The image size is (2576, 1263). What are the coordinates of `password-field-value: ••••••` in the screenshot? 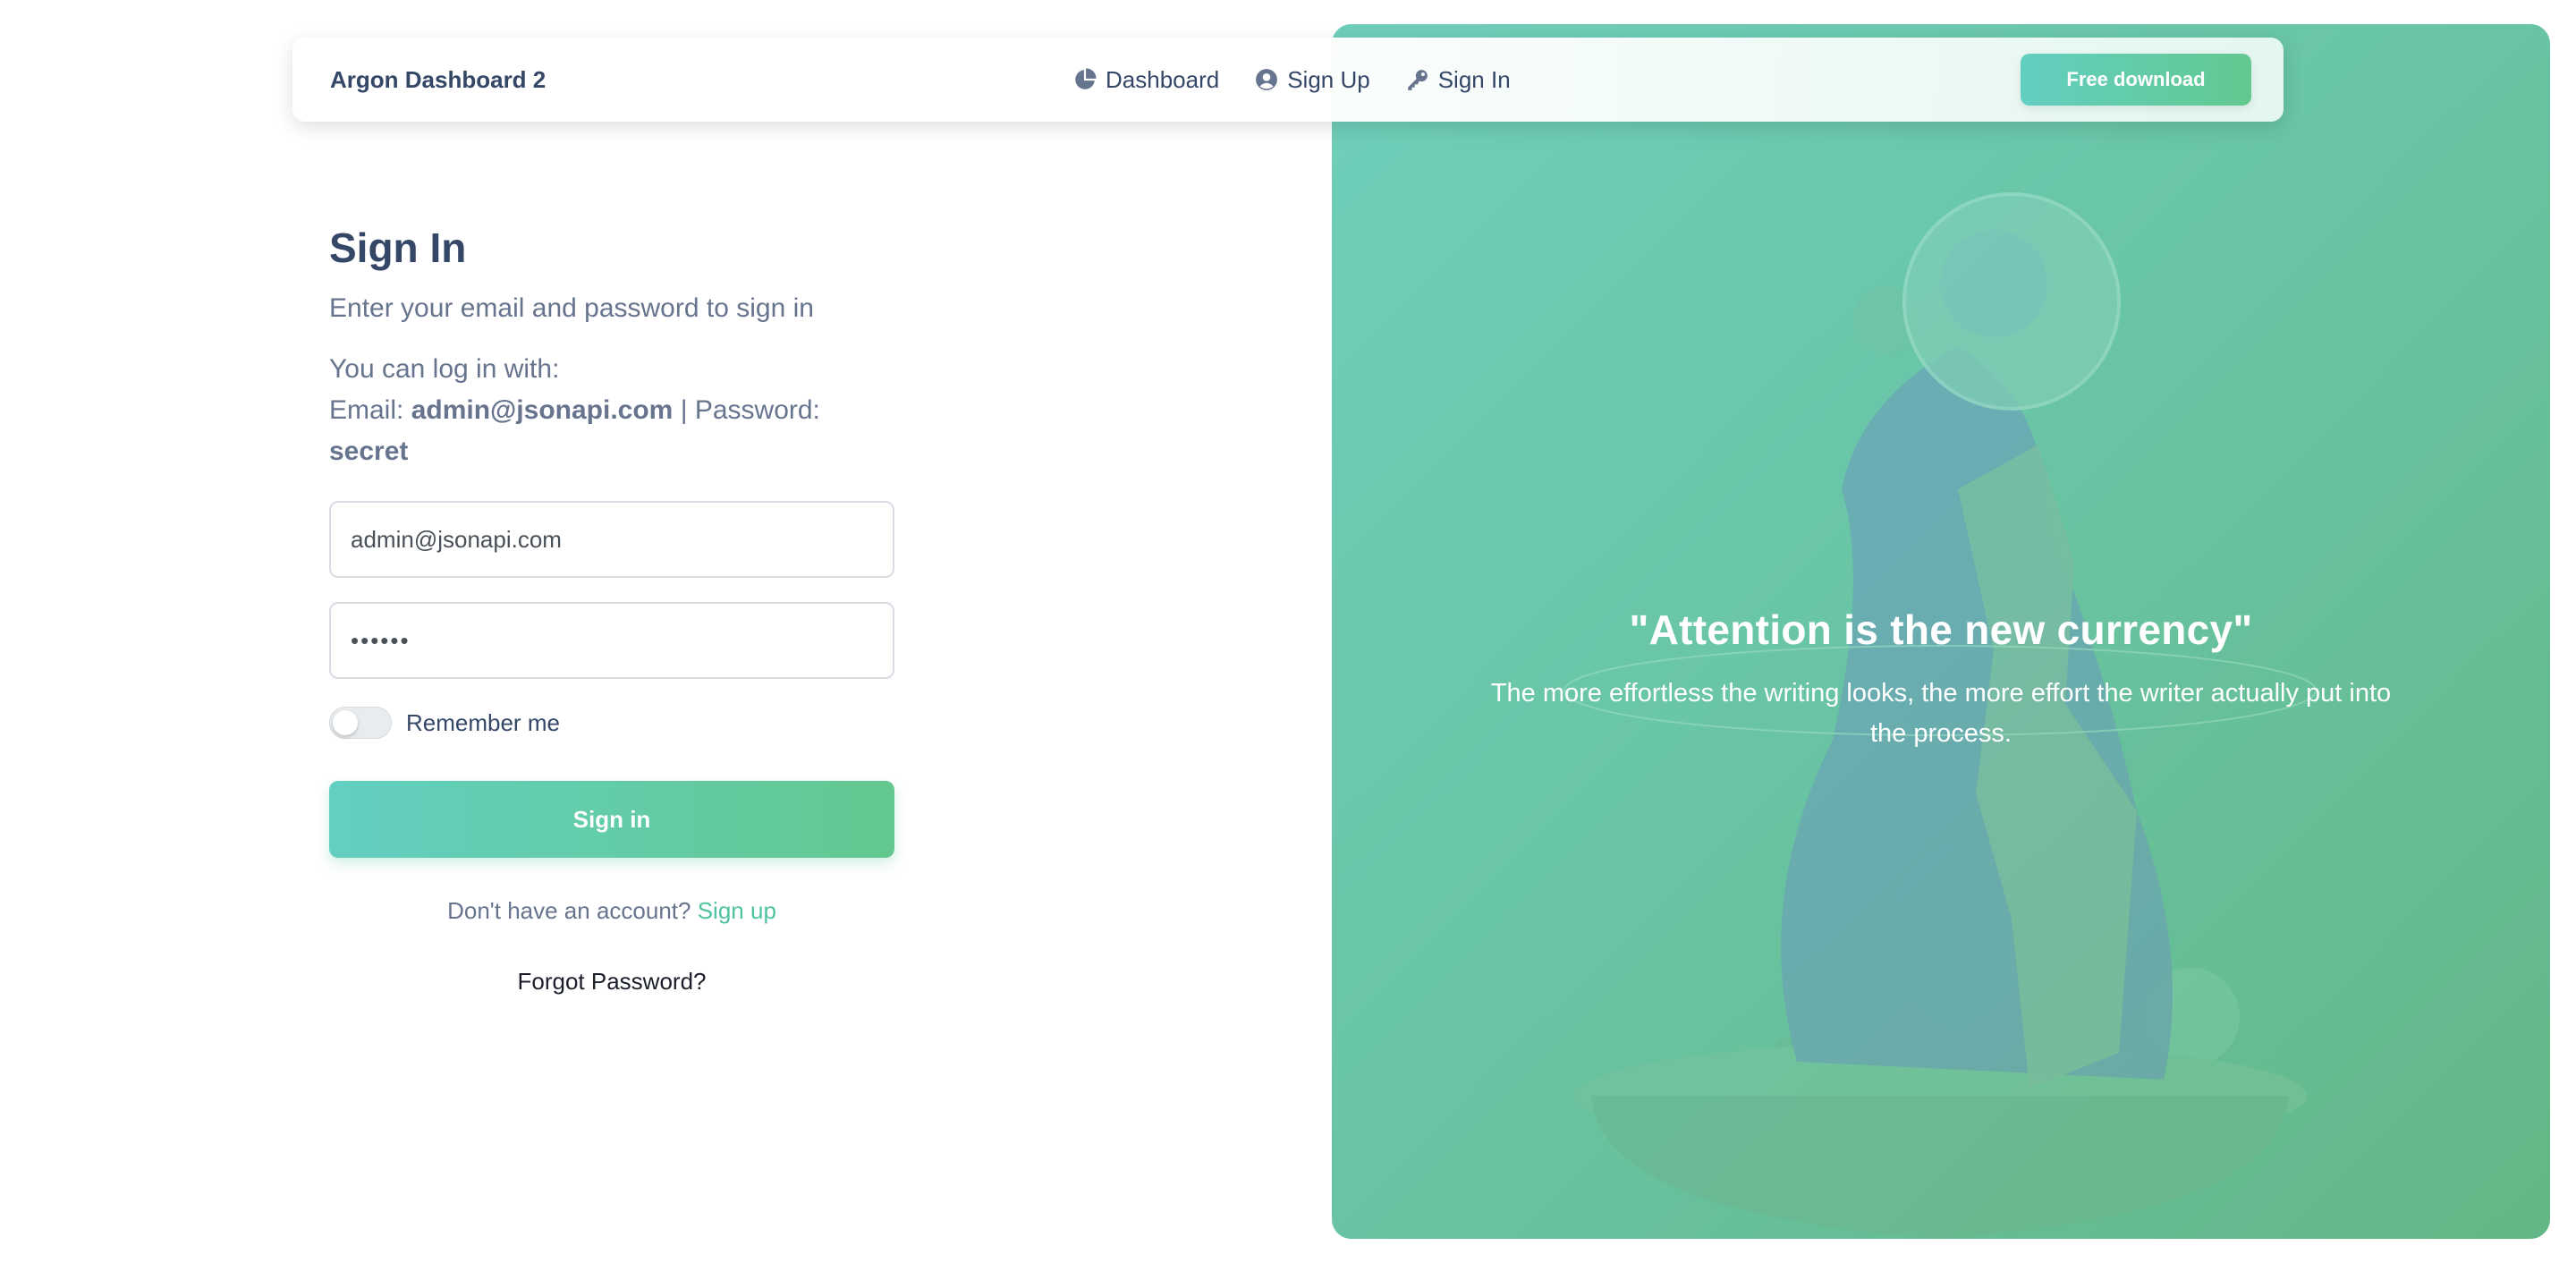 It's located at (381, 640).